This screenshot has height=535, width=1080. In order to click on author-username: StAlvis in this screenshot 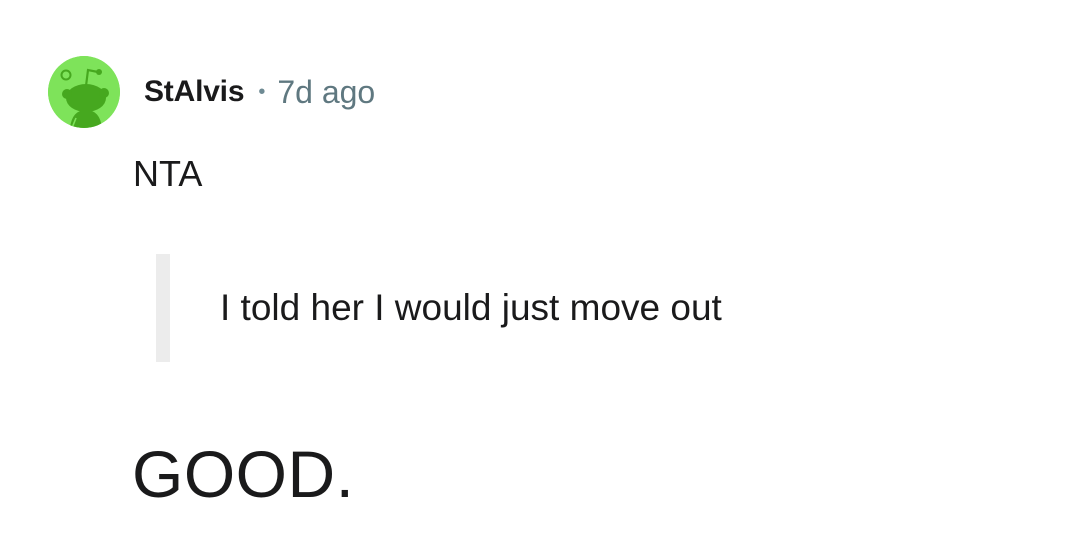, I will do `click(194, 92)`.